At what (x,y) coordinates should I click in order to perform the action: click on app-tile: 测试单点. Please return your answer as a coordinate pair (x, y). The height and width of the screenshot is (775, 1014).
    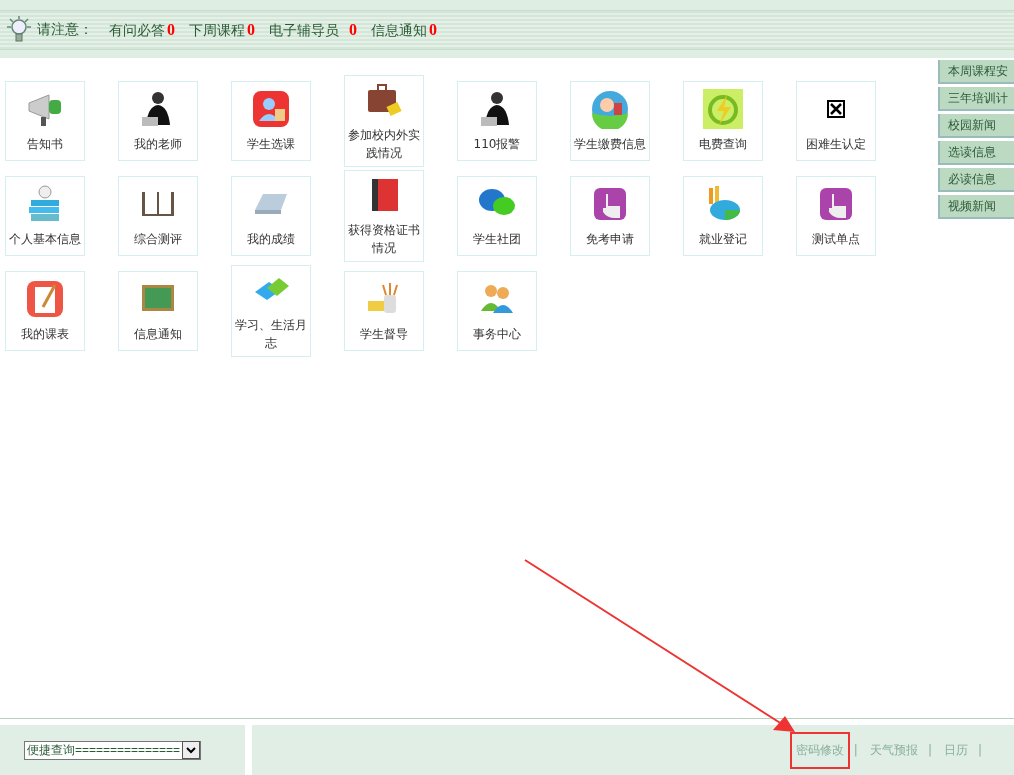
    Looking at the image, I should click on (836, 216).